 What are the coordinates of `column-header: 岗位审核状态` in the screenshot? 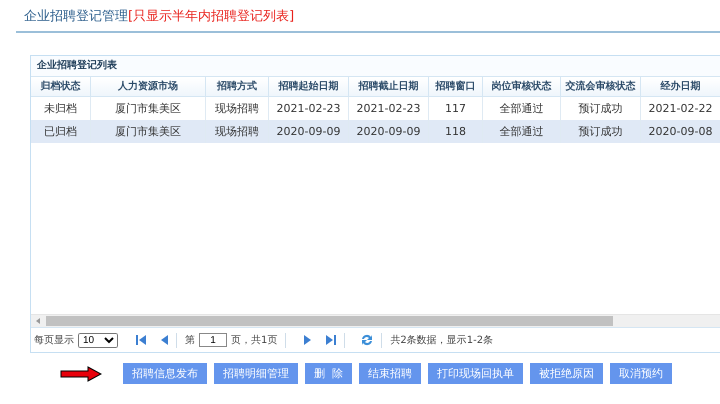 It's located at (522, 87).